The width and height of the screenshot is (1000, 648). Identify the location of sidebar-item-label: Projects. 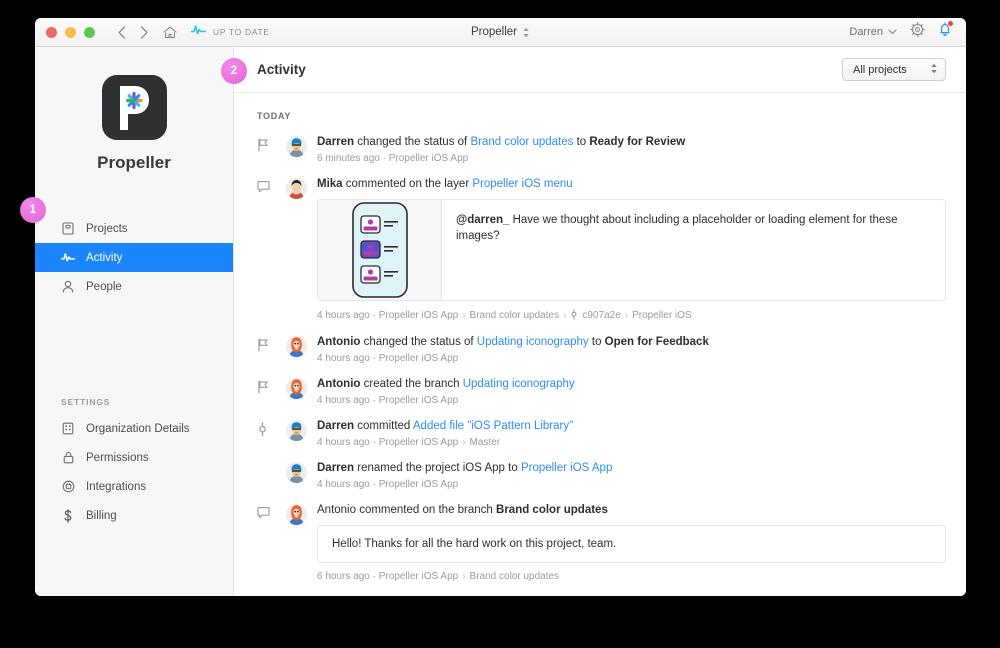
(107, 228).